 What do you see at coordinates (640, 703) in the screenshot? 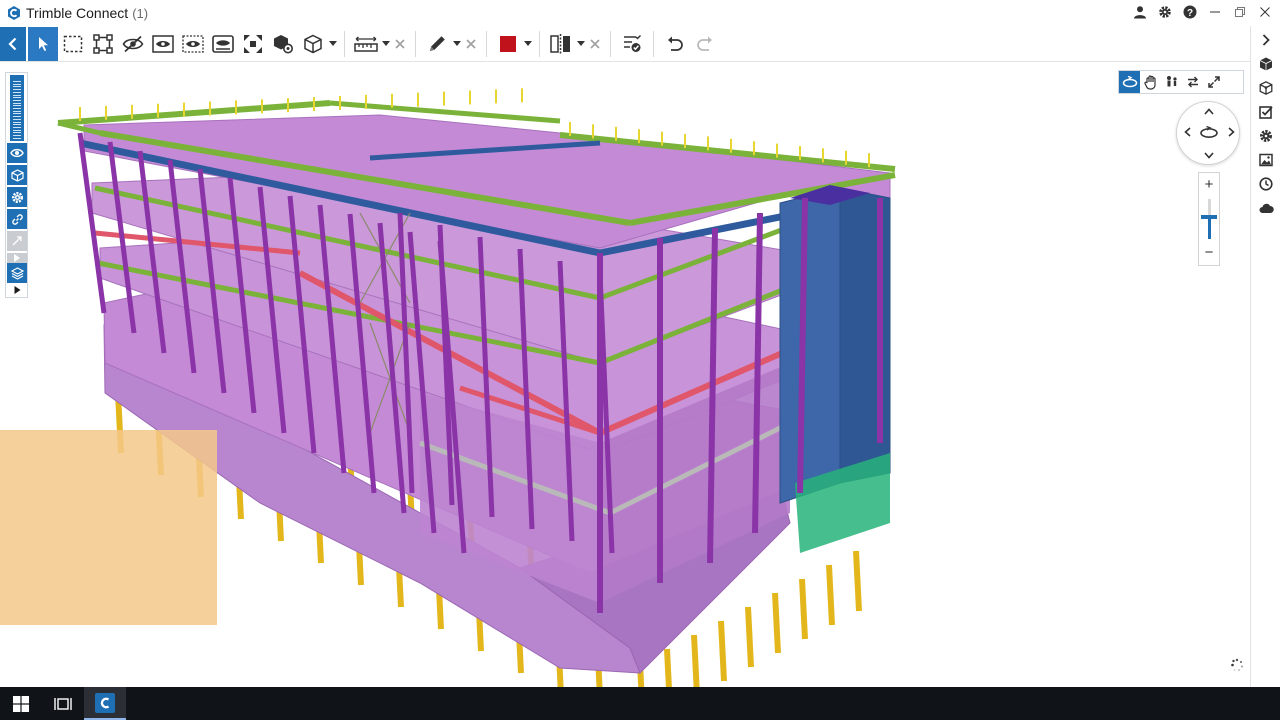
I see `windows-taskbar` at bounding box center [640, 703].